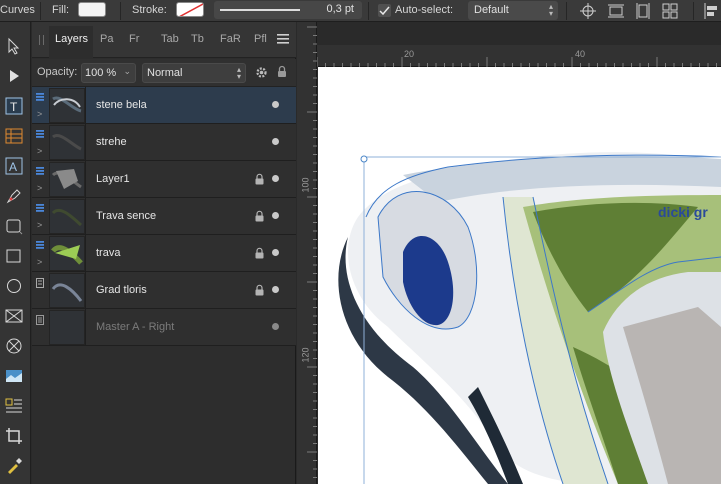 This screenshot has width=721, height=484. What do you see at coordinates (92, 9) in the screenshot?
I see `fill-swatch` at bounding box center [92, 9].